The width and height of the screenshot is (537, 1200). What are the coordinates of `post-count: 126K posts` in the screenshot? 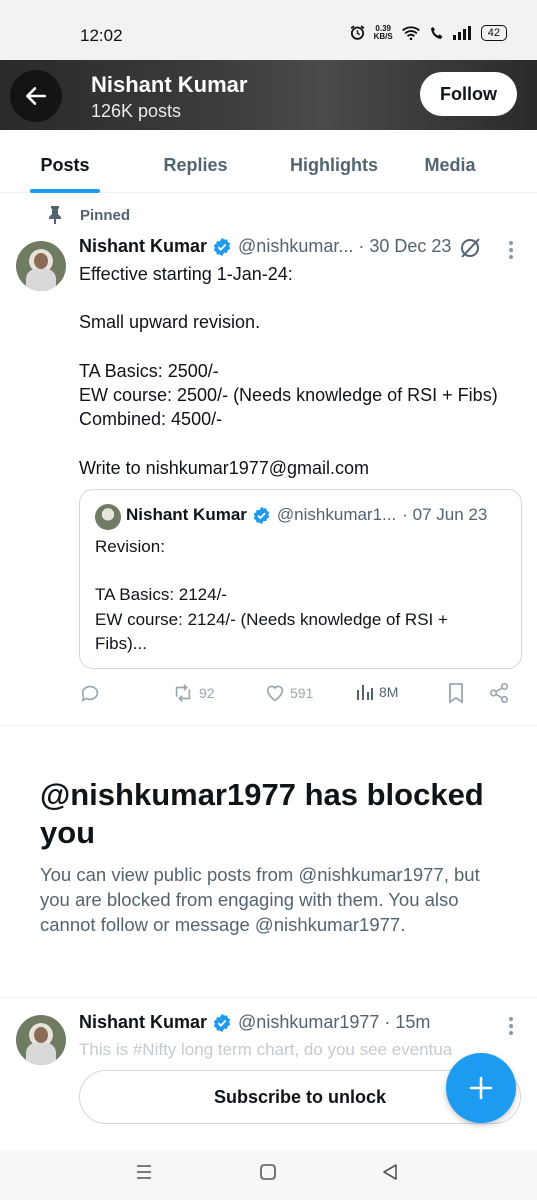 It's located at (136, 111).